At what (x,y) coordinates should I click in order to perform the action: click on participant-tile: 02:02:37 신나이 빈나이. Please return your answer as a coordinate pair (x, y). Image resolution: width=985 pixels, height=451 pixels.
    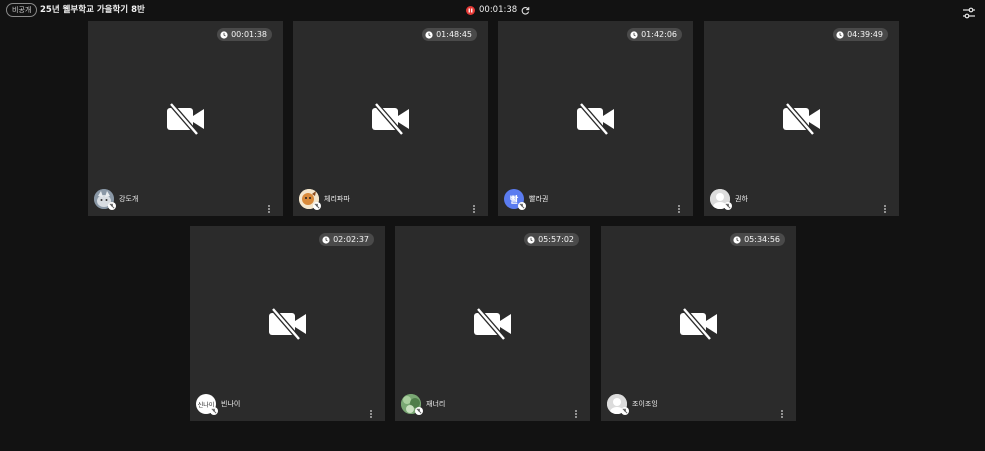
    Looking at the image, I should click on (287, 323).